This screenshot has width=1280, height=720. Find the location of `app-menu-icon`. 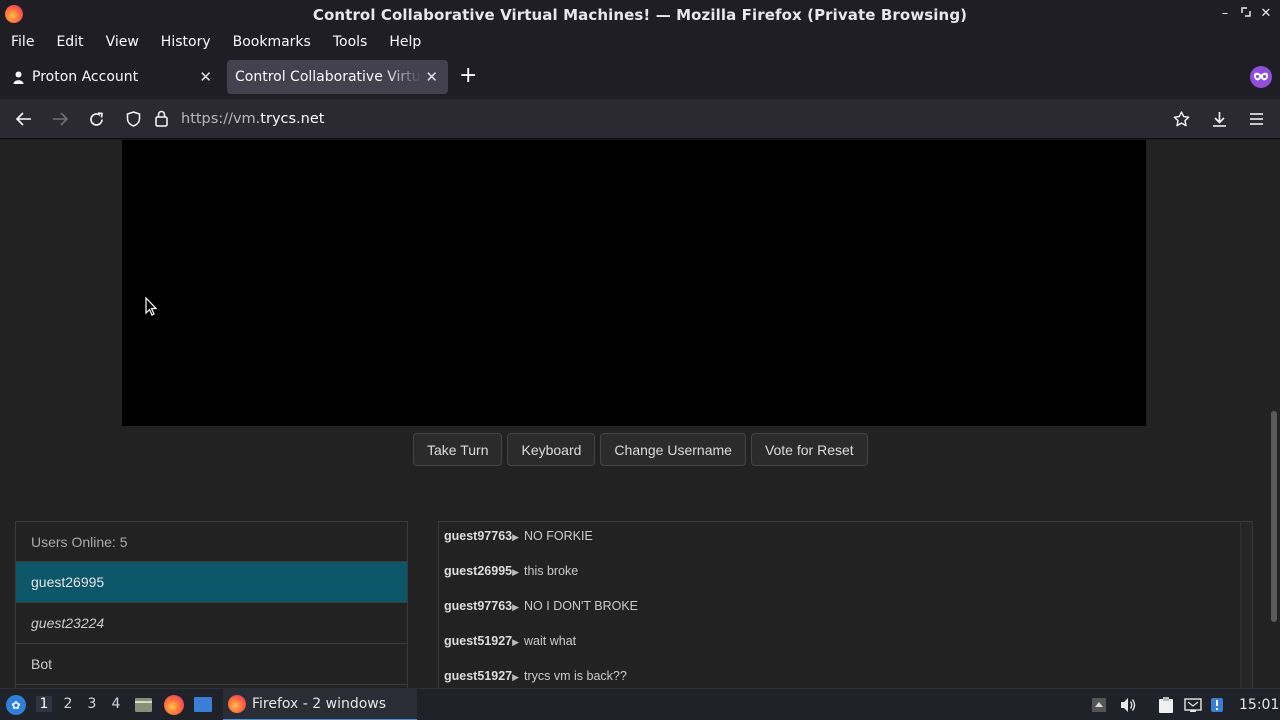

app-menu-icon is located at coordinates (1256, 119).